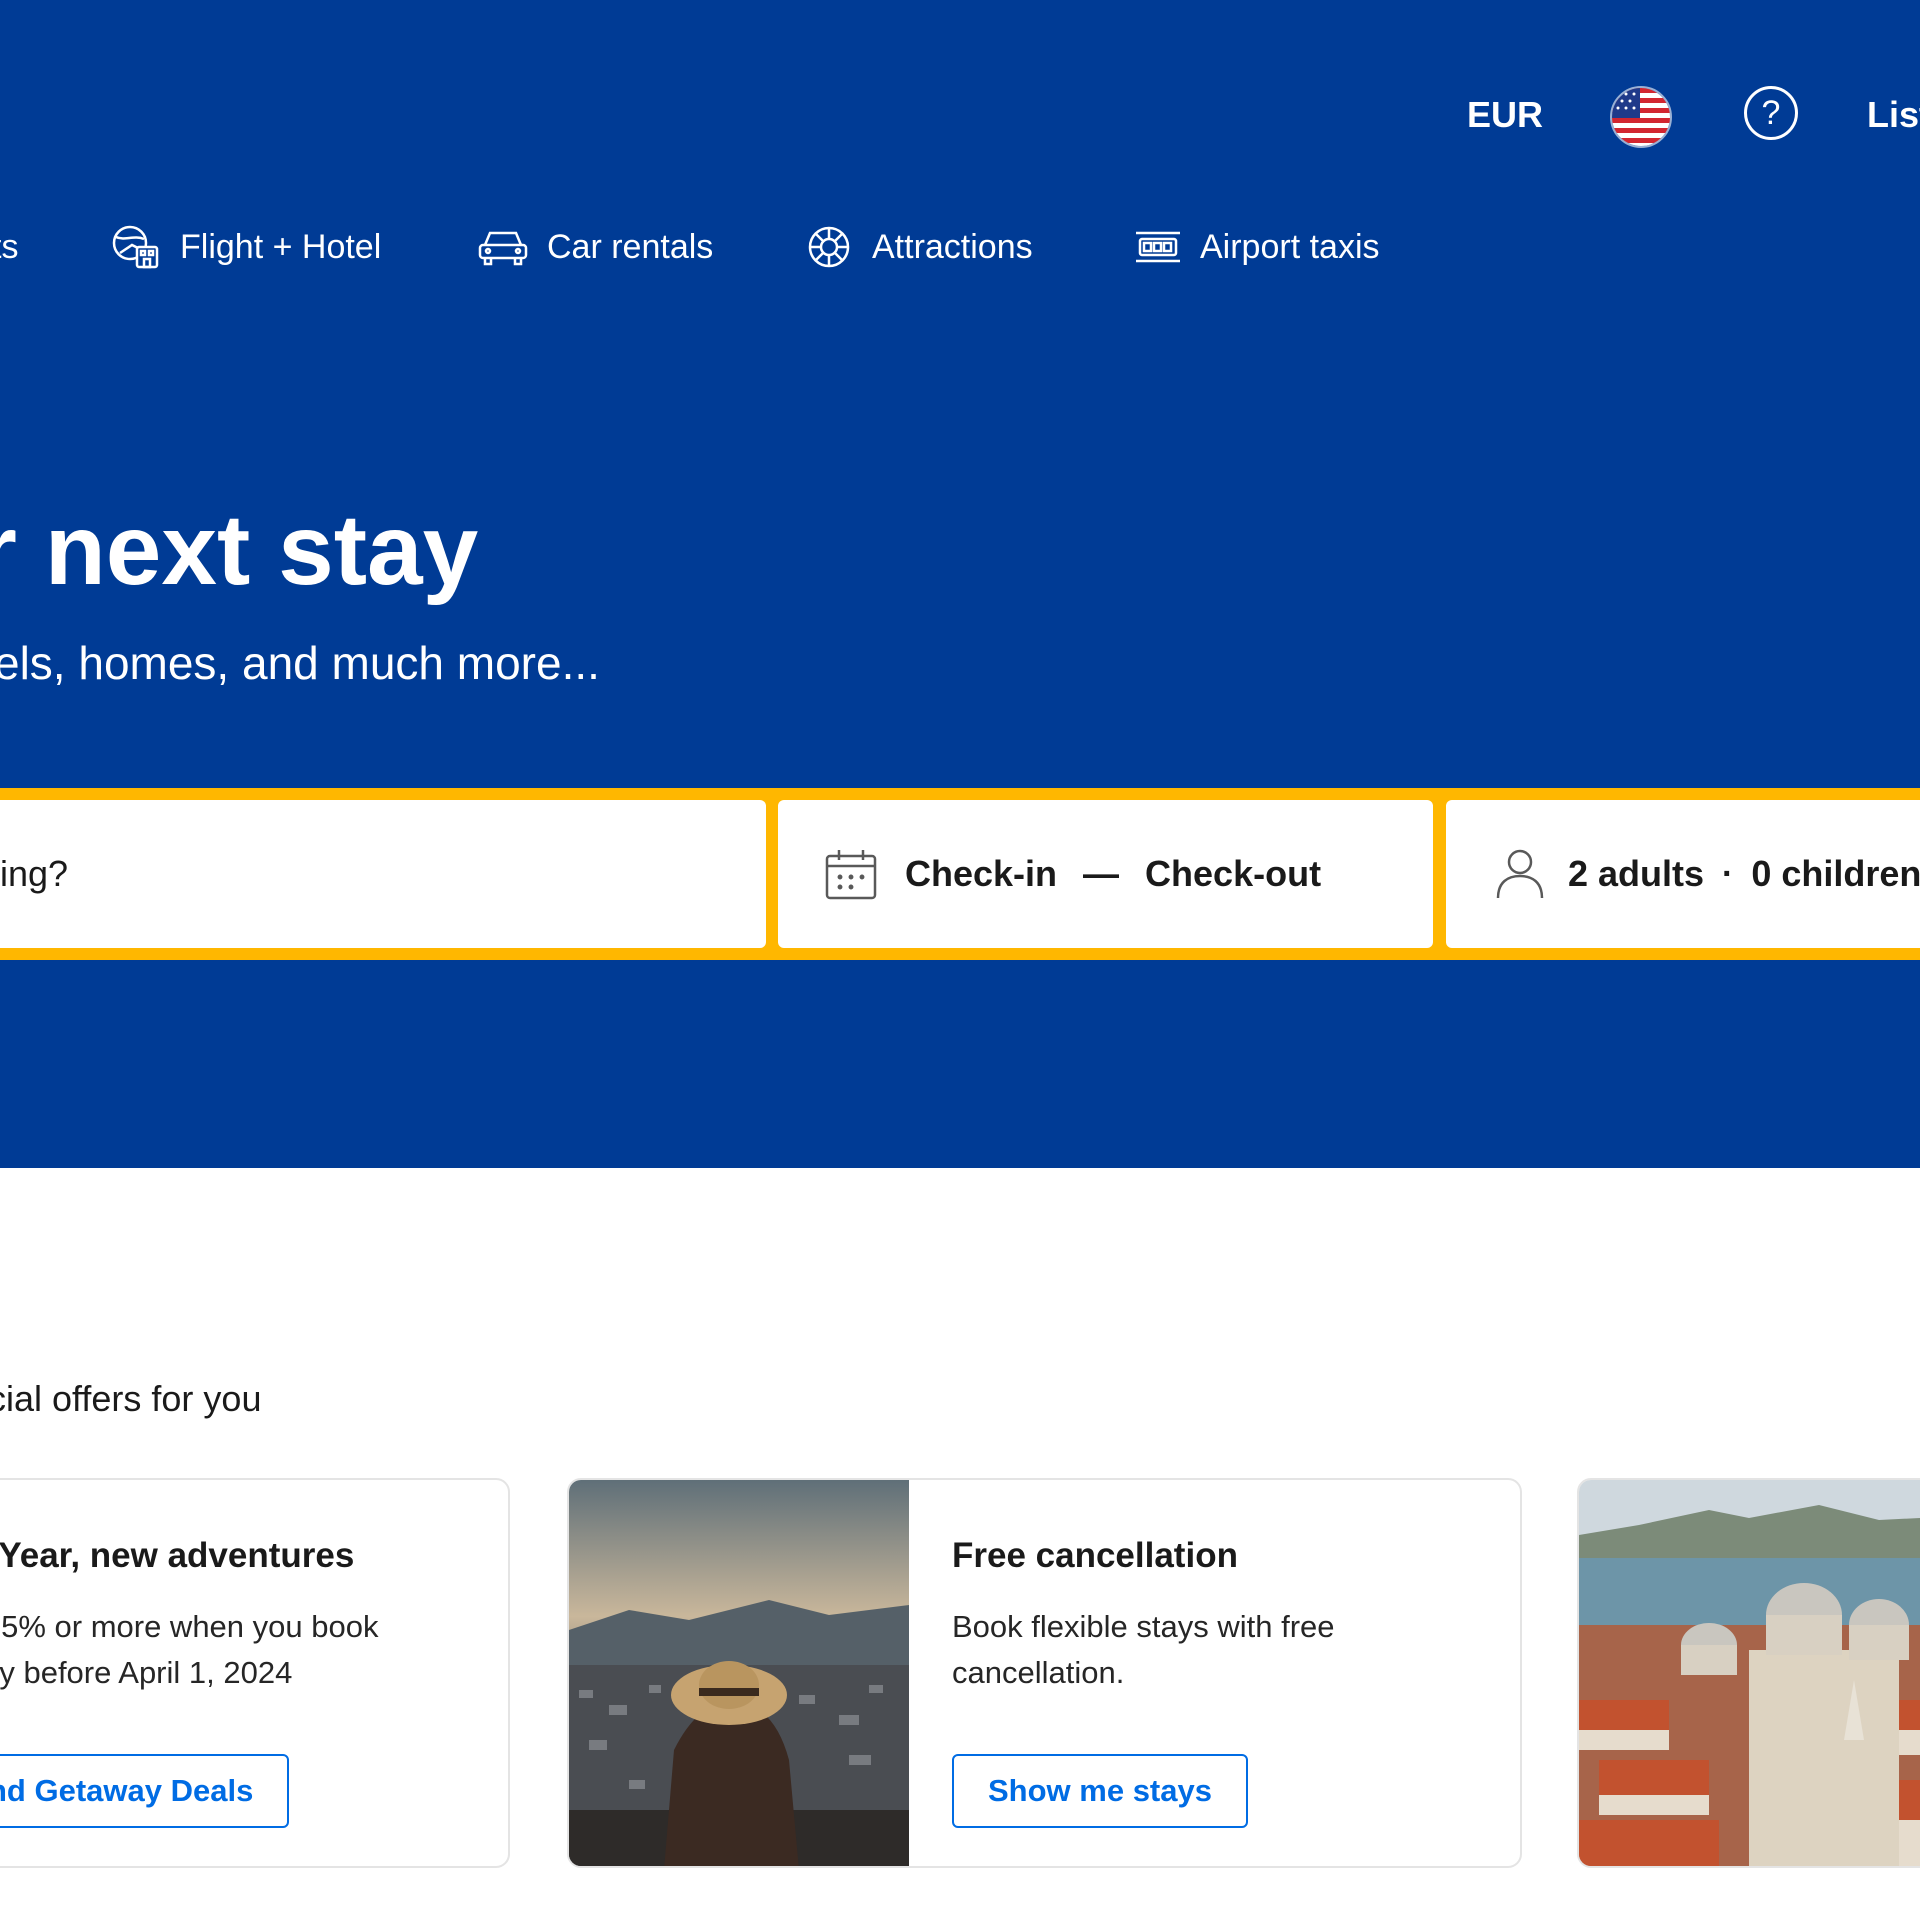 This screenshot has width=1920, height=1917. I want to click on offer-card-title: w Year, new adventures, so click(177, 1555).